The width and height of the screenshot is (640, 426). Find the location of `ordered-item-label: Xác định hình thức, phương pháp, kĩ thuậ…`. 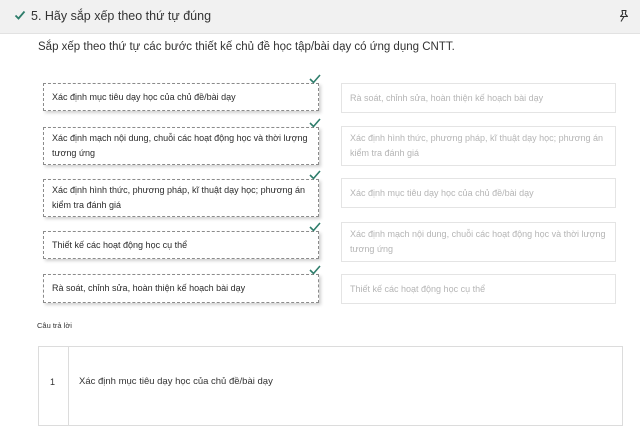

ordered-item-label: Xác định hình thức, phương pháp, kĩ thuậ… is located at coordinates (179, 197).